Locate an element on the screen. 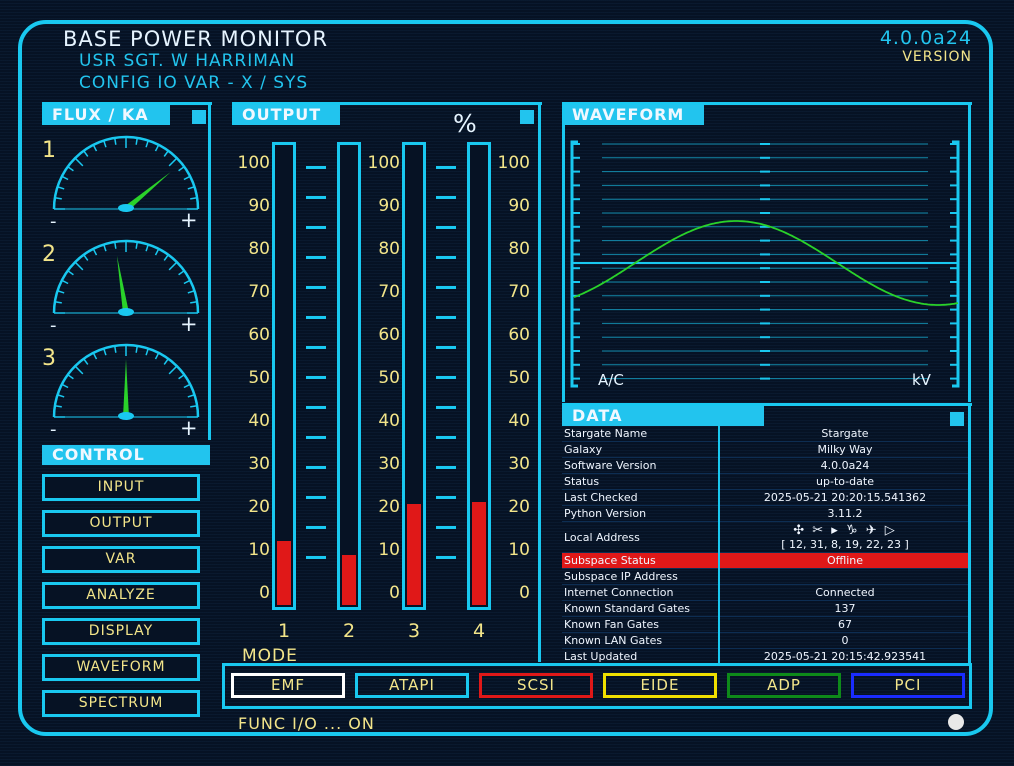 The height and width of the screenshot is (766, 1014). data-row: Subspace Status Offline is located at coordinates (765, 560).